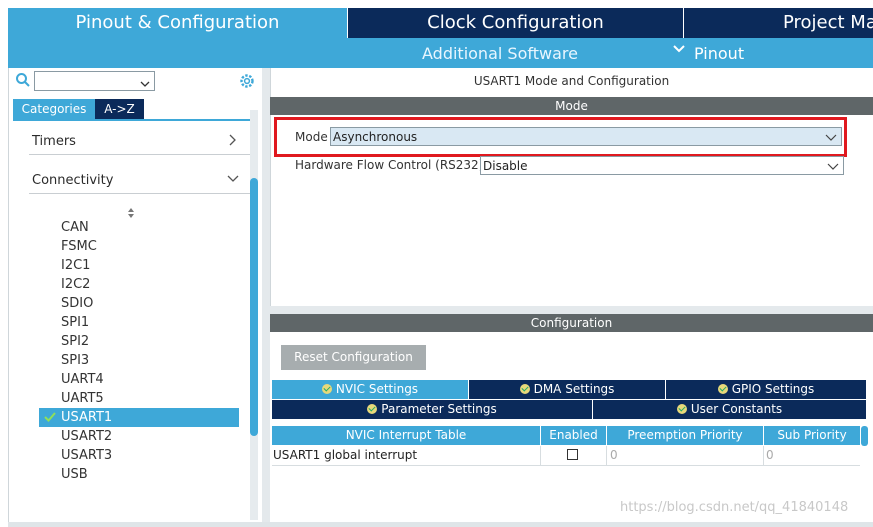 The height and width of the screenshot is (527, 873). I want to click on peripheral-label: USART1, so click(87, 417).